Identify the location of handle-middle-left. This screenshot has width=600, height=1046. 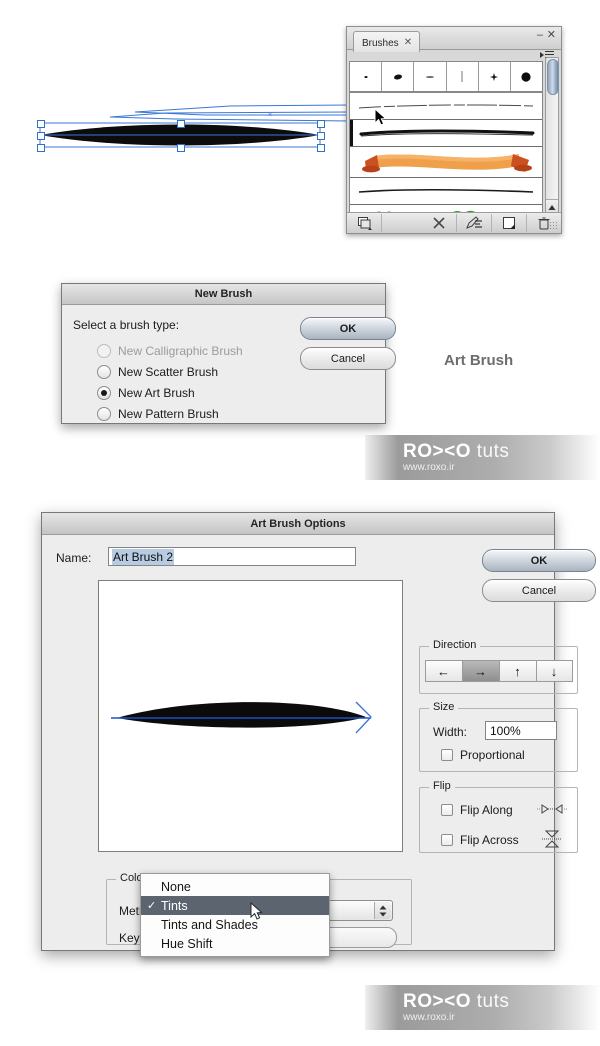
(41, 136).